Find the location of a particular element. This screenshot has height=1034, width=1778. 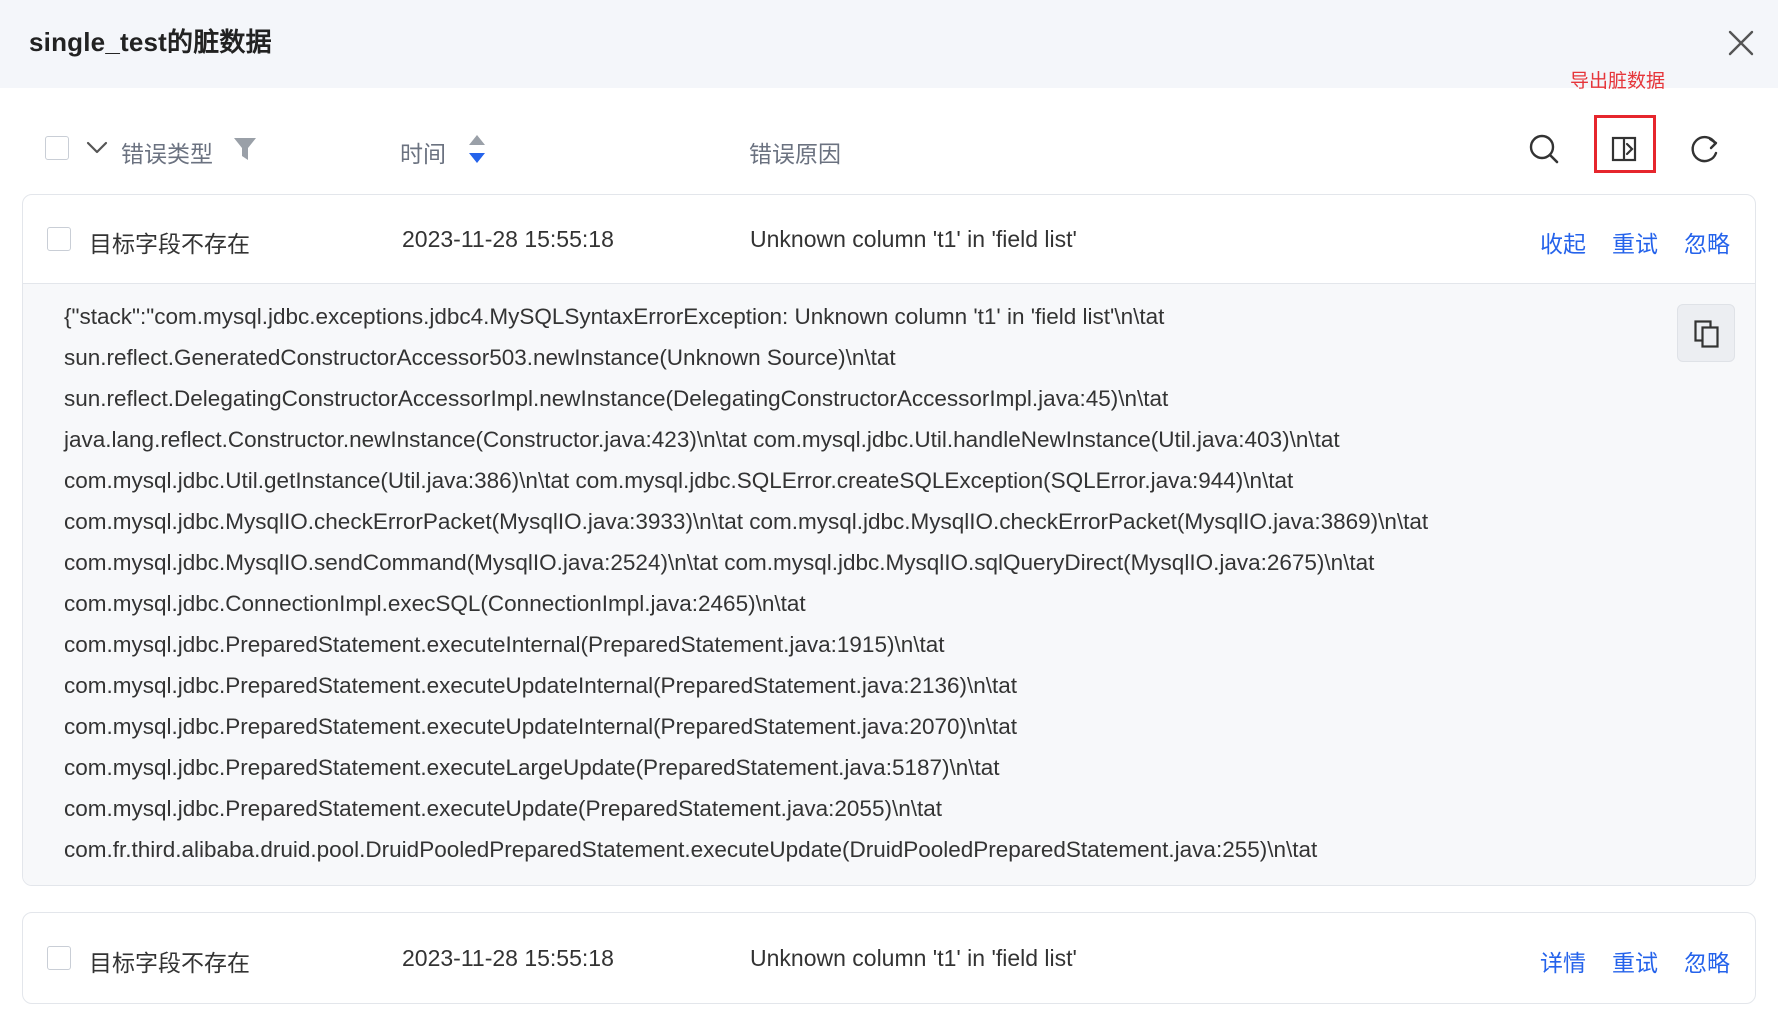

dialog-header: single_test的脏数据 is located at coordinates (889, 44).